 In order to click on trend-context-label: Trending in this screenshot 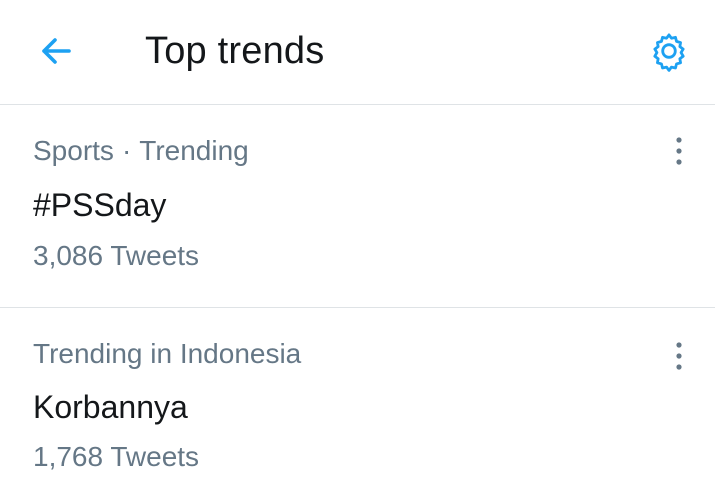, I will do `click(194, 150)`.